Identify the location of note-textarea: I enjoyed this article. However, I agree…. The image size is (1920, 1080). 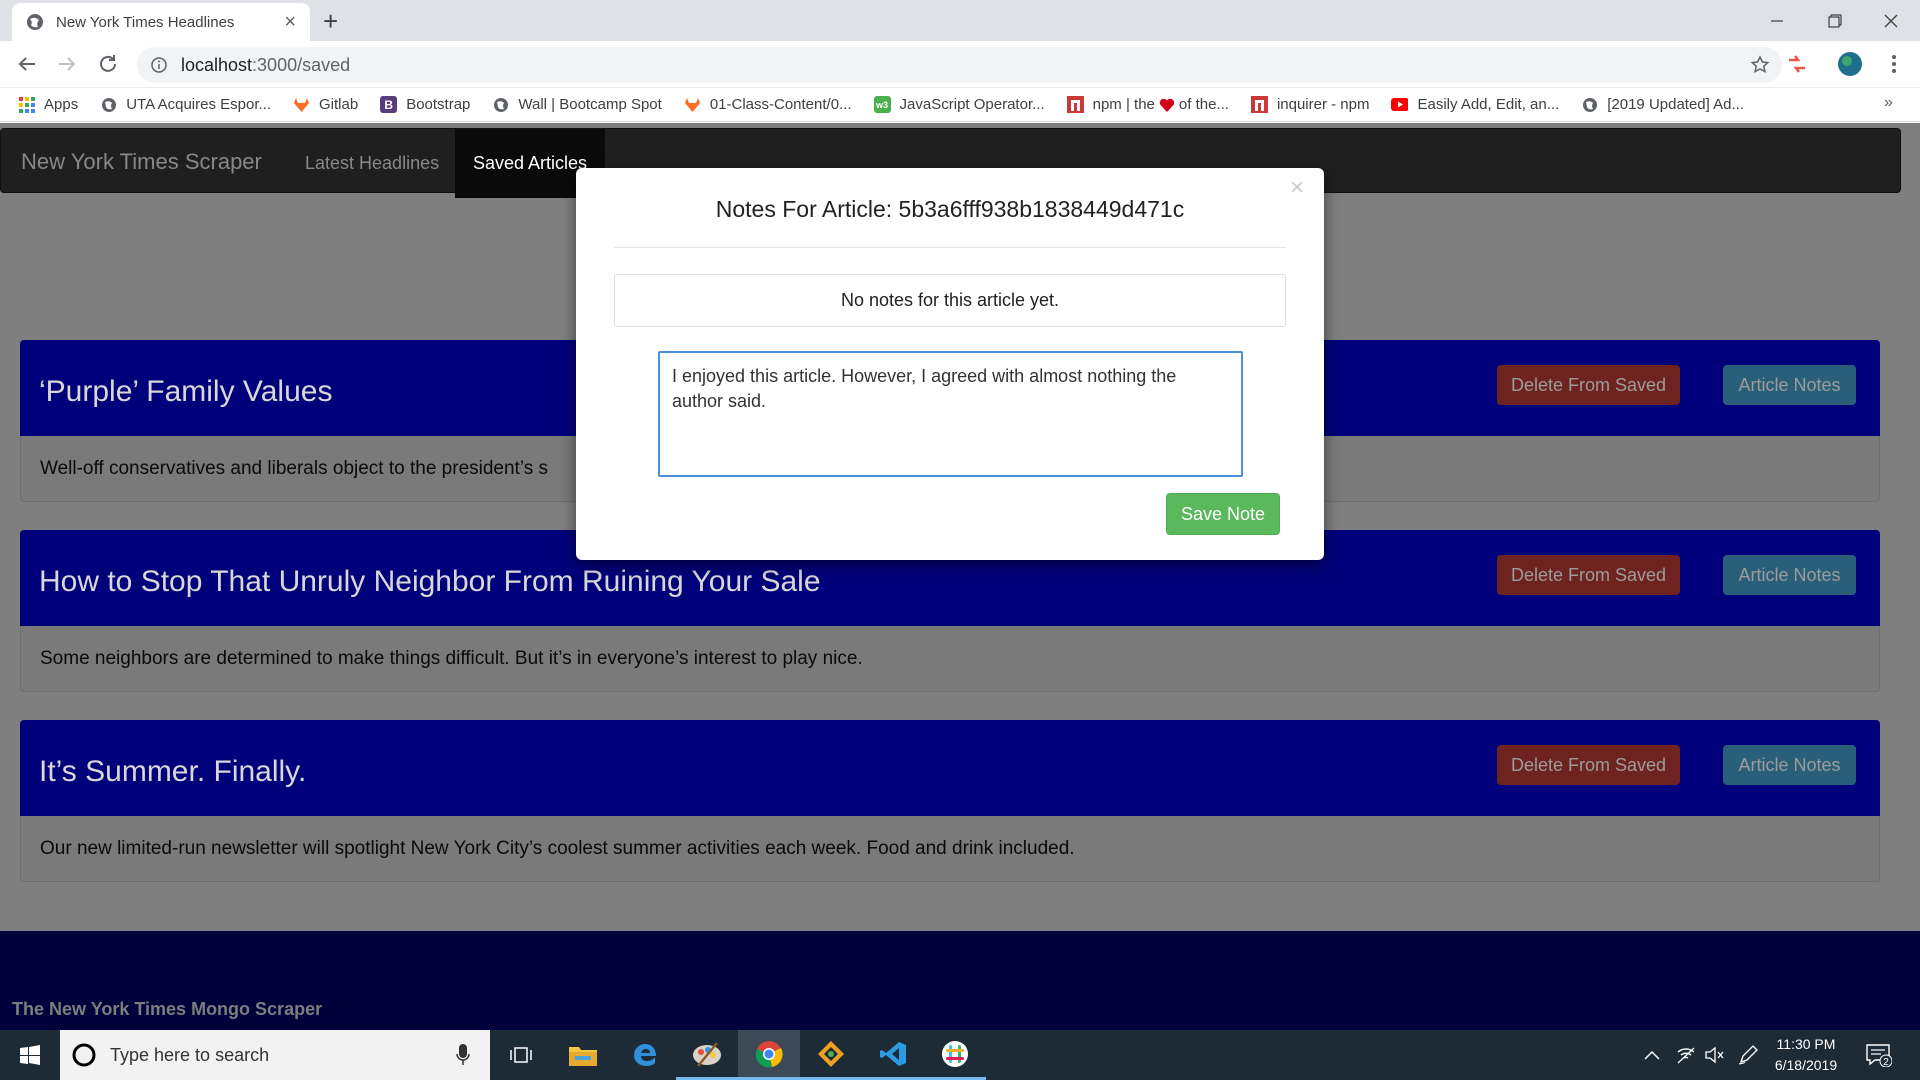
(950, 414).